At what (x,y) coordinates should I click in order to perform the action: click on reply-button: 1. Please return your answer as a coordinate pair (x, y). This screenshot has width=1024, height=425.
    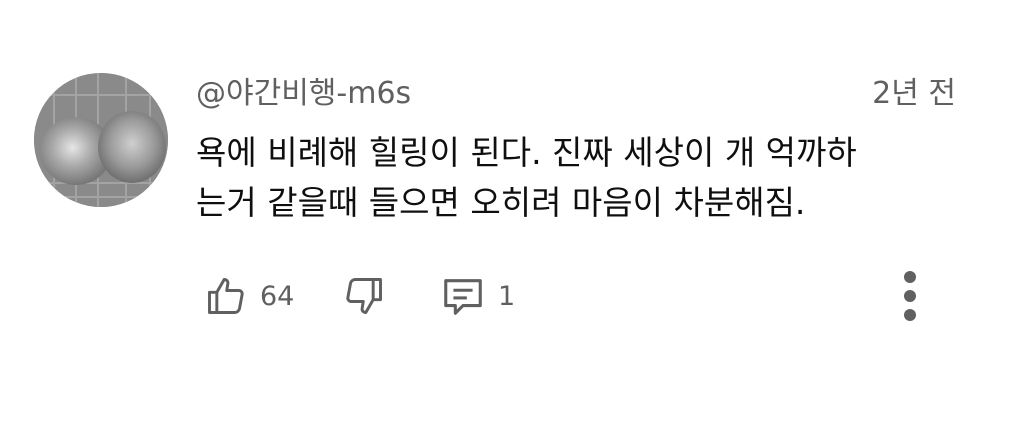
    Looking at the image, I should click on (477, 296).